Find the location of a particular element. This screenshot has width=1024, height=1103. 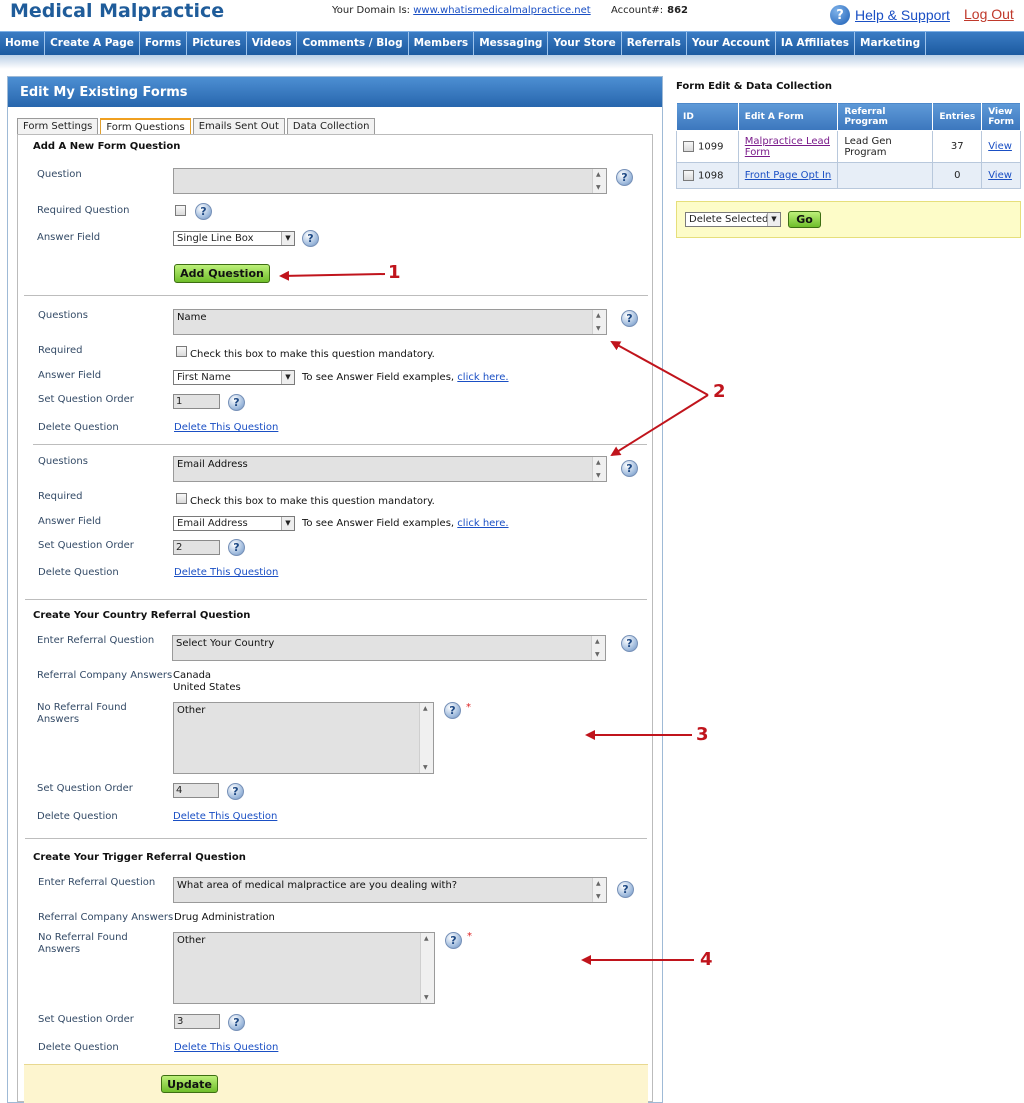

row-id: 1098 is located at coordinates (711, 176).